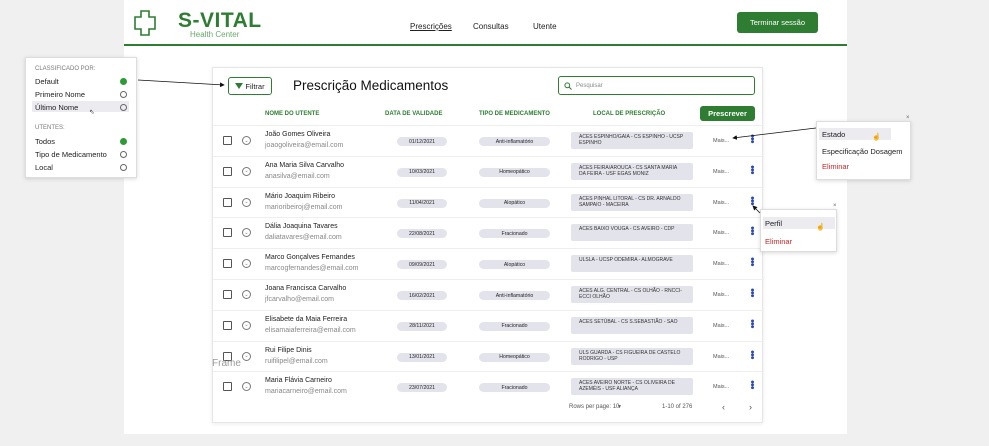 The image size is (989, 446). What do you see at coordinates (756, 209) in the screenshot?
I see `arrow-to-row3-menu` at bounding box center [756, 209].